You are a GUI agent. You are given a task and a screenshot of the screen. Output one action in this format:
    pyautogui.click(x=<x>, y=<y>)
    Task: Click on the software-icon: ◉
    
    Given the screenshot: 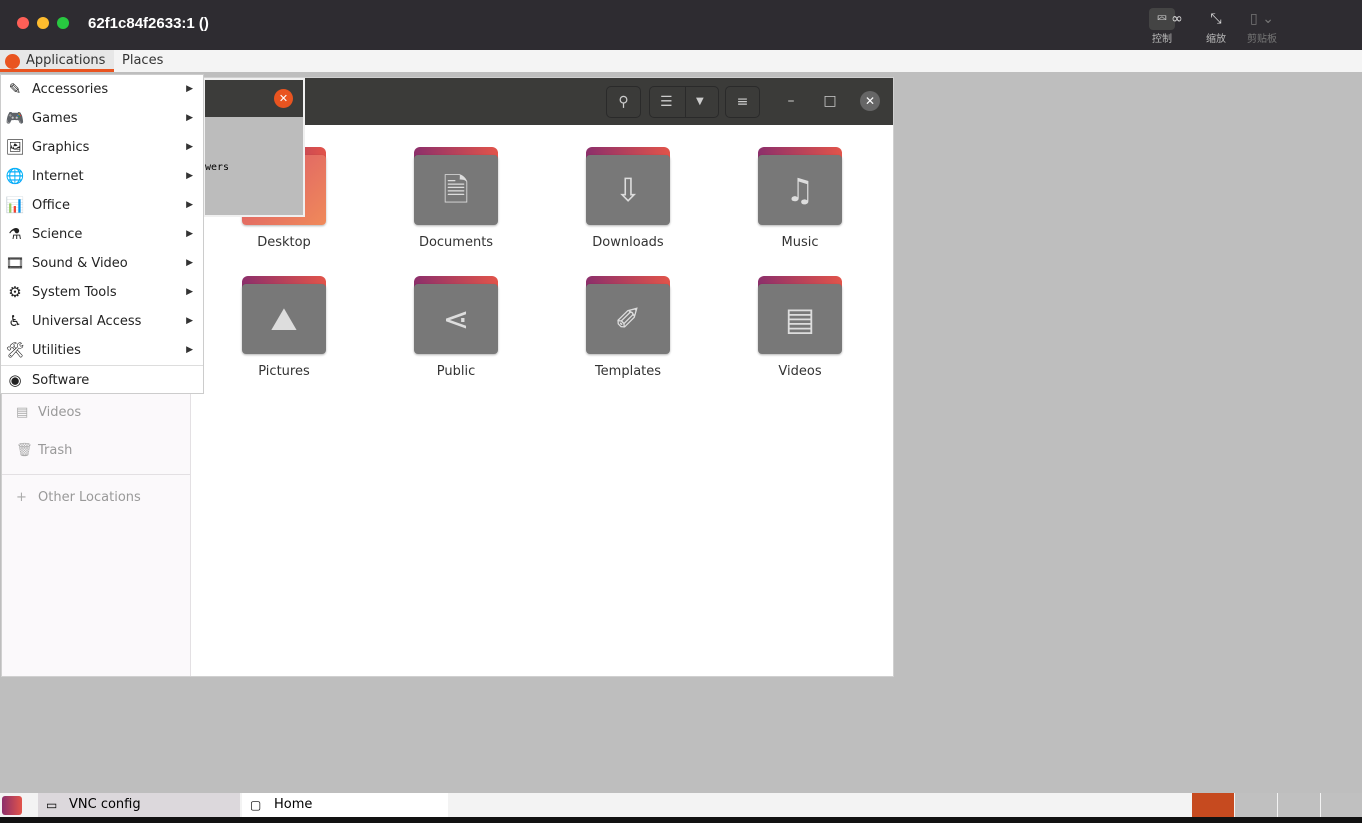 What is the action you would take?
    pyautogui.click(x=15, y=380)
    